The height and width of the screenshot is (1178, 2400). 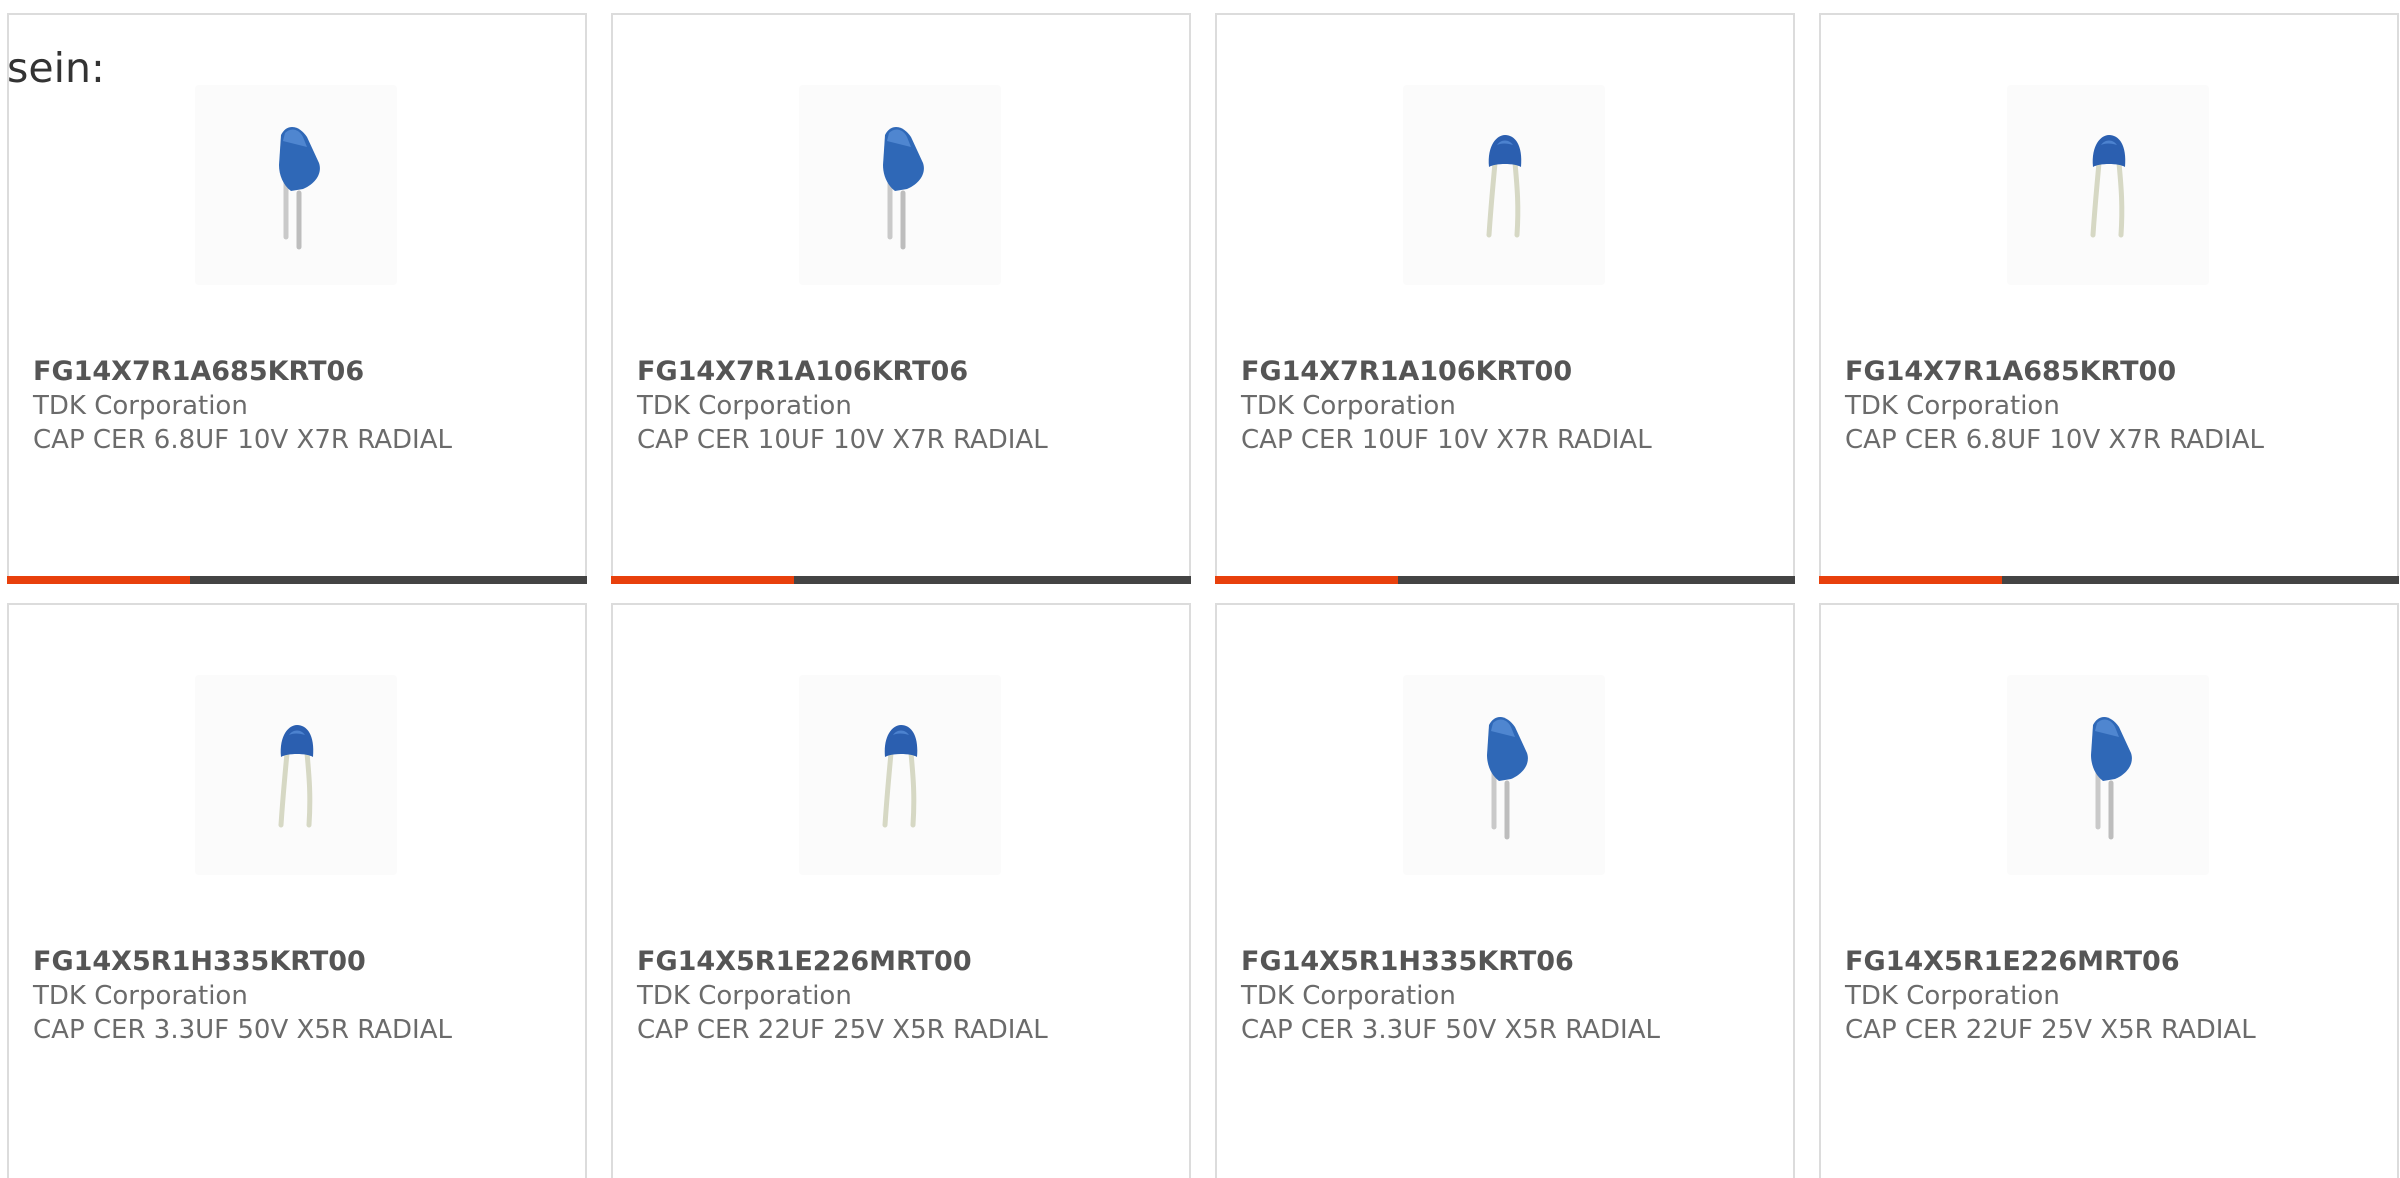 What do you see at coordinates (301, 372) in the screenshot?
I see `part-number-link: FG14X7R1A685KRT06` at bounding box center [301, 372].